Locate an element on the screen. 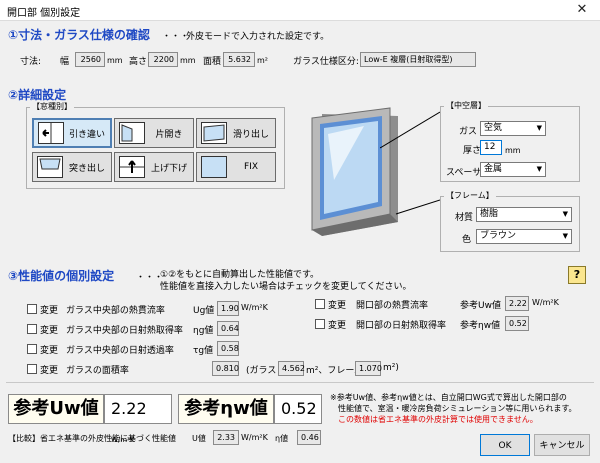 This screenshot has width=600, height=463. window-type-double-hung-button: 上げ下げ is located at coordinates (154, 167).